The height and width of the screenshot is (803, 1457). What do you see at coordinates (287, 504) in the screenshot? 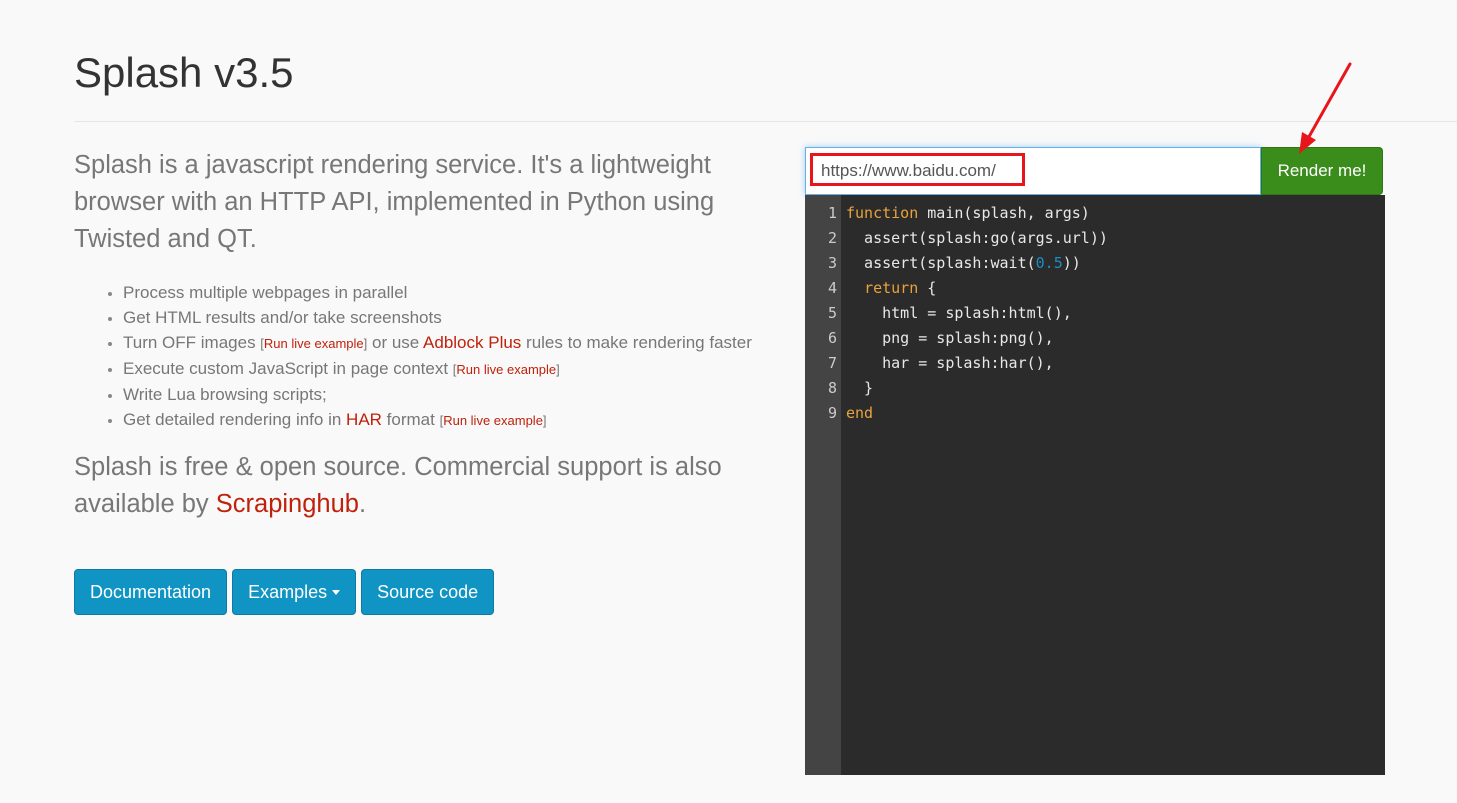
I see `scrapinghub-link: Scrapinghub` at bounding box center [287, 504].